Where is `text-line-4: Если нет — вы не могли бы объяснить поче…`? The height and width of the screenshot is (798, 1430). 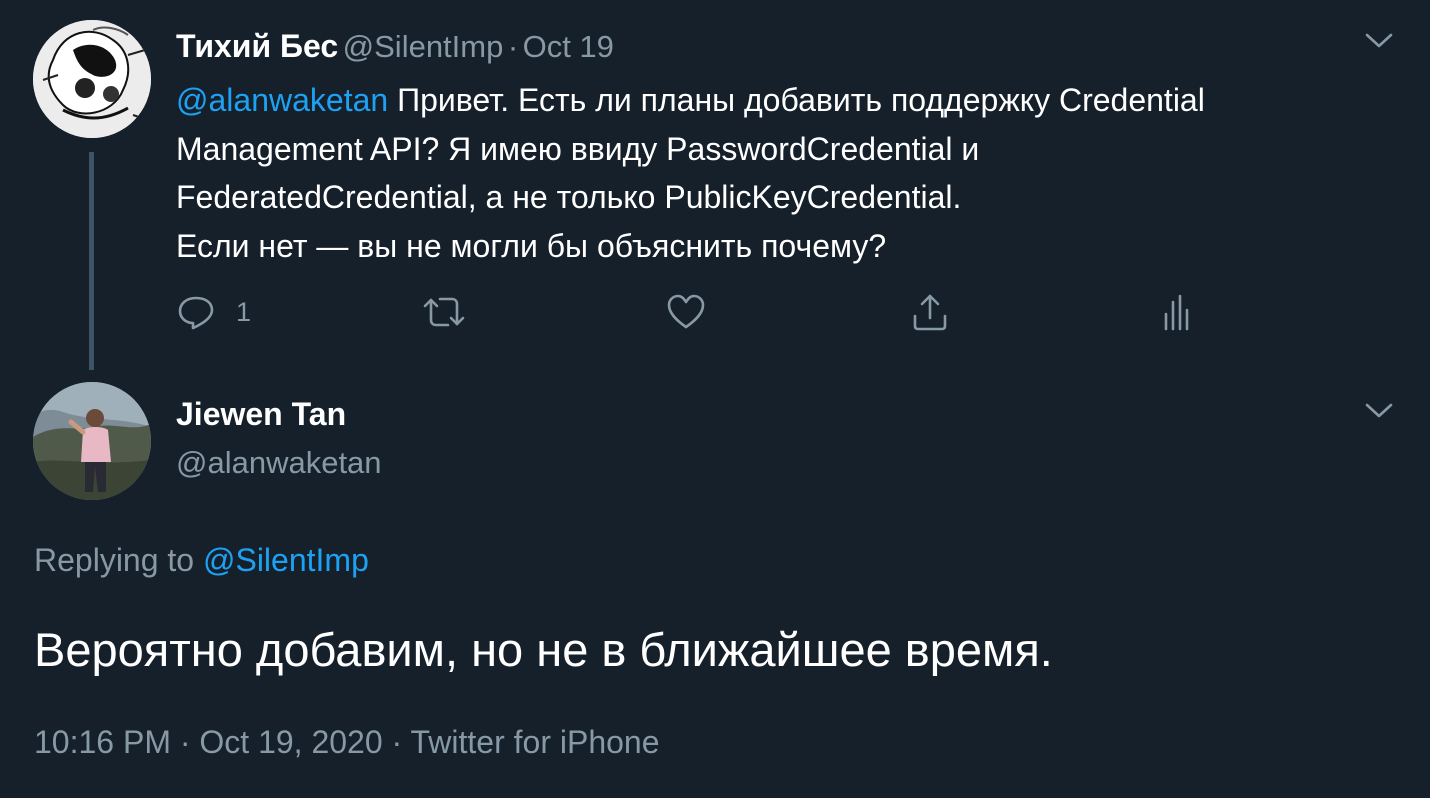
text-line-4: Если нет — вы не могли бы объяснить поче… is located at coordinates (531, 245).